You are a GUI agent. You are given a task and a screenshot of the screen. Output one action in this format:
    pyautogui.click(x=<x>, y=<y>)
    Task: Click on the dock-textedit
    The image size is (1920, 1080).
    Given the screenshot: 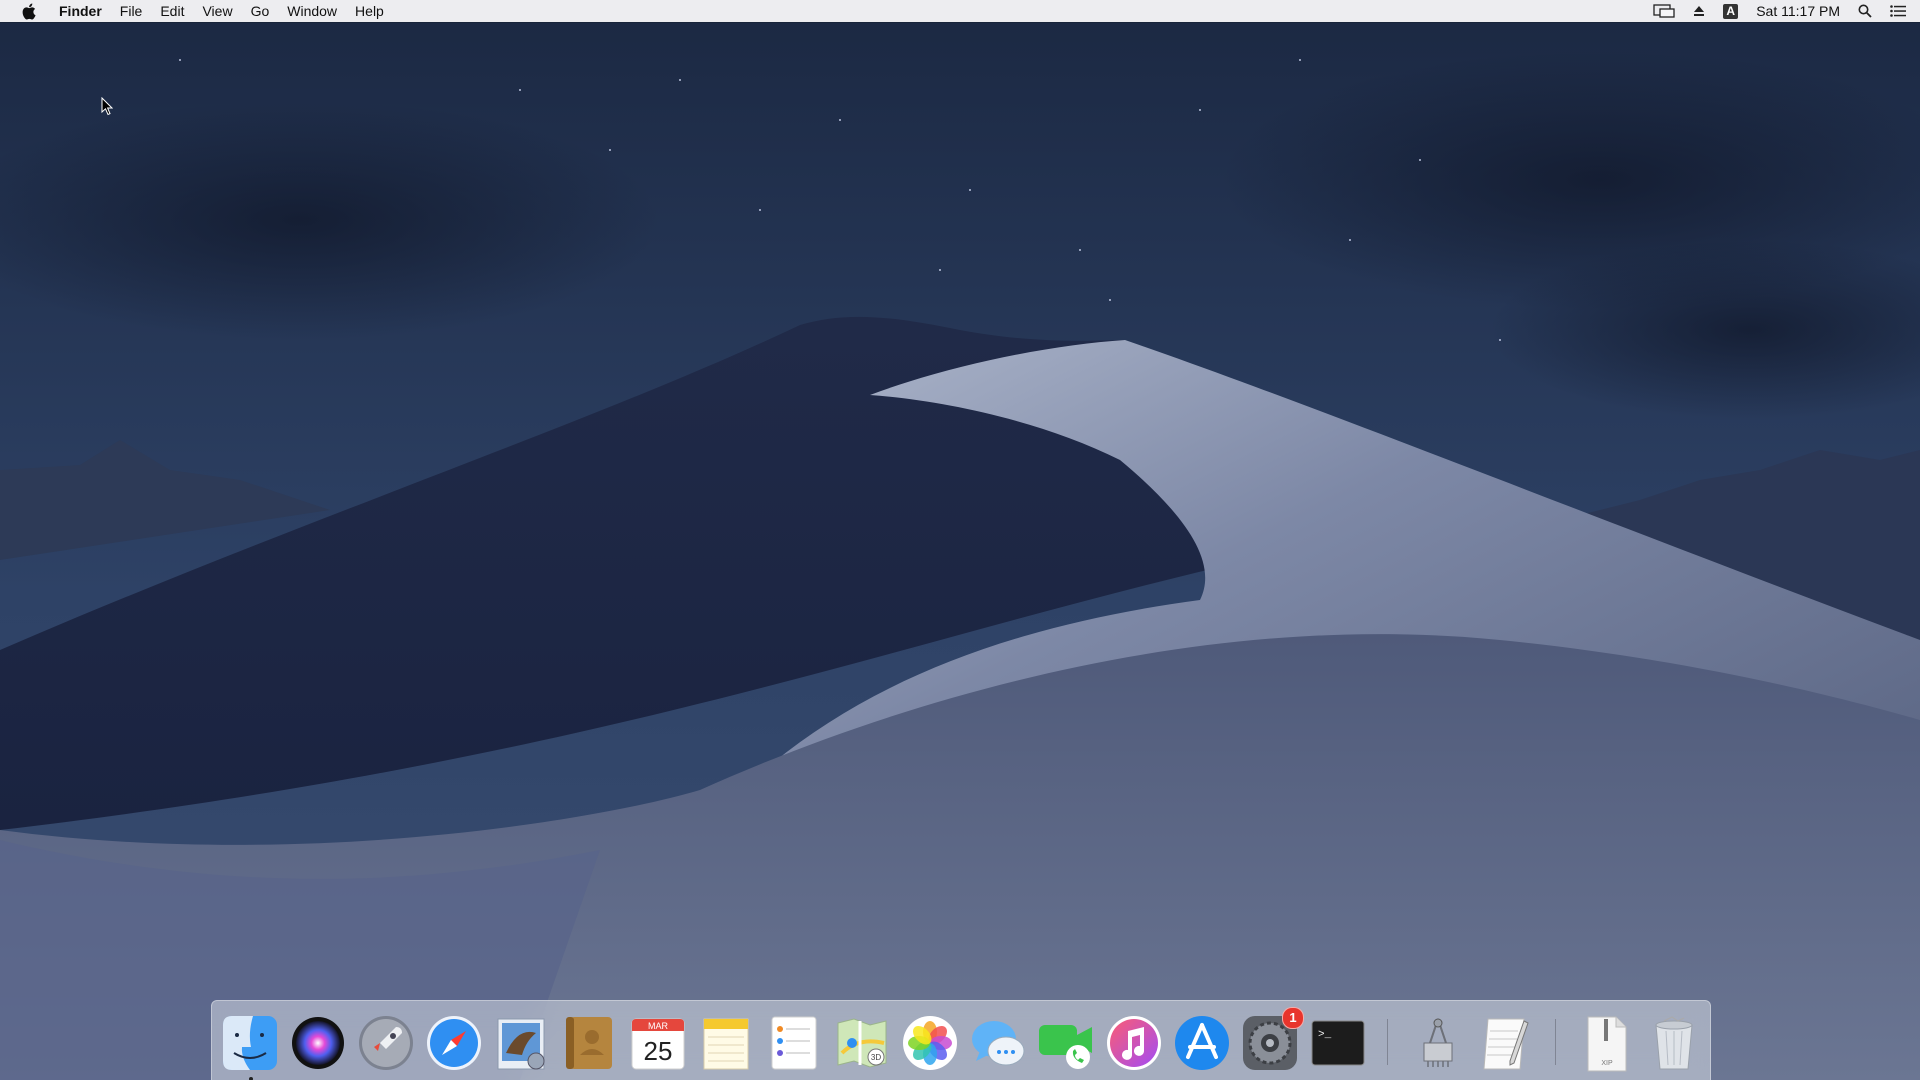 What is the action you would take?
    pyautogui.click(x=1506, y=1043)
    